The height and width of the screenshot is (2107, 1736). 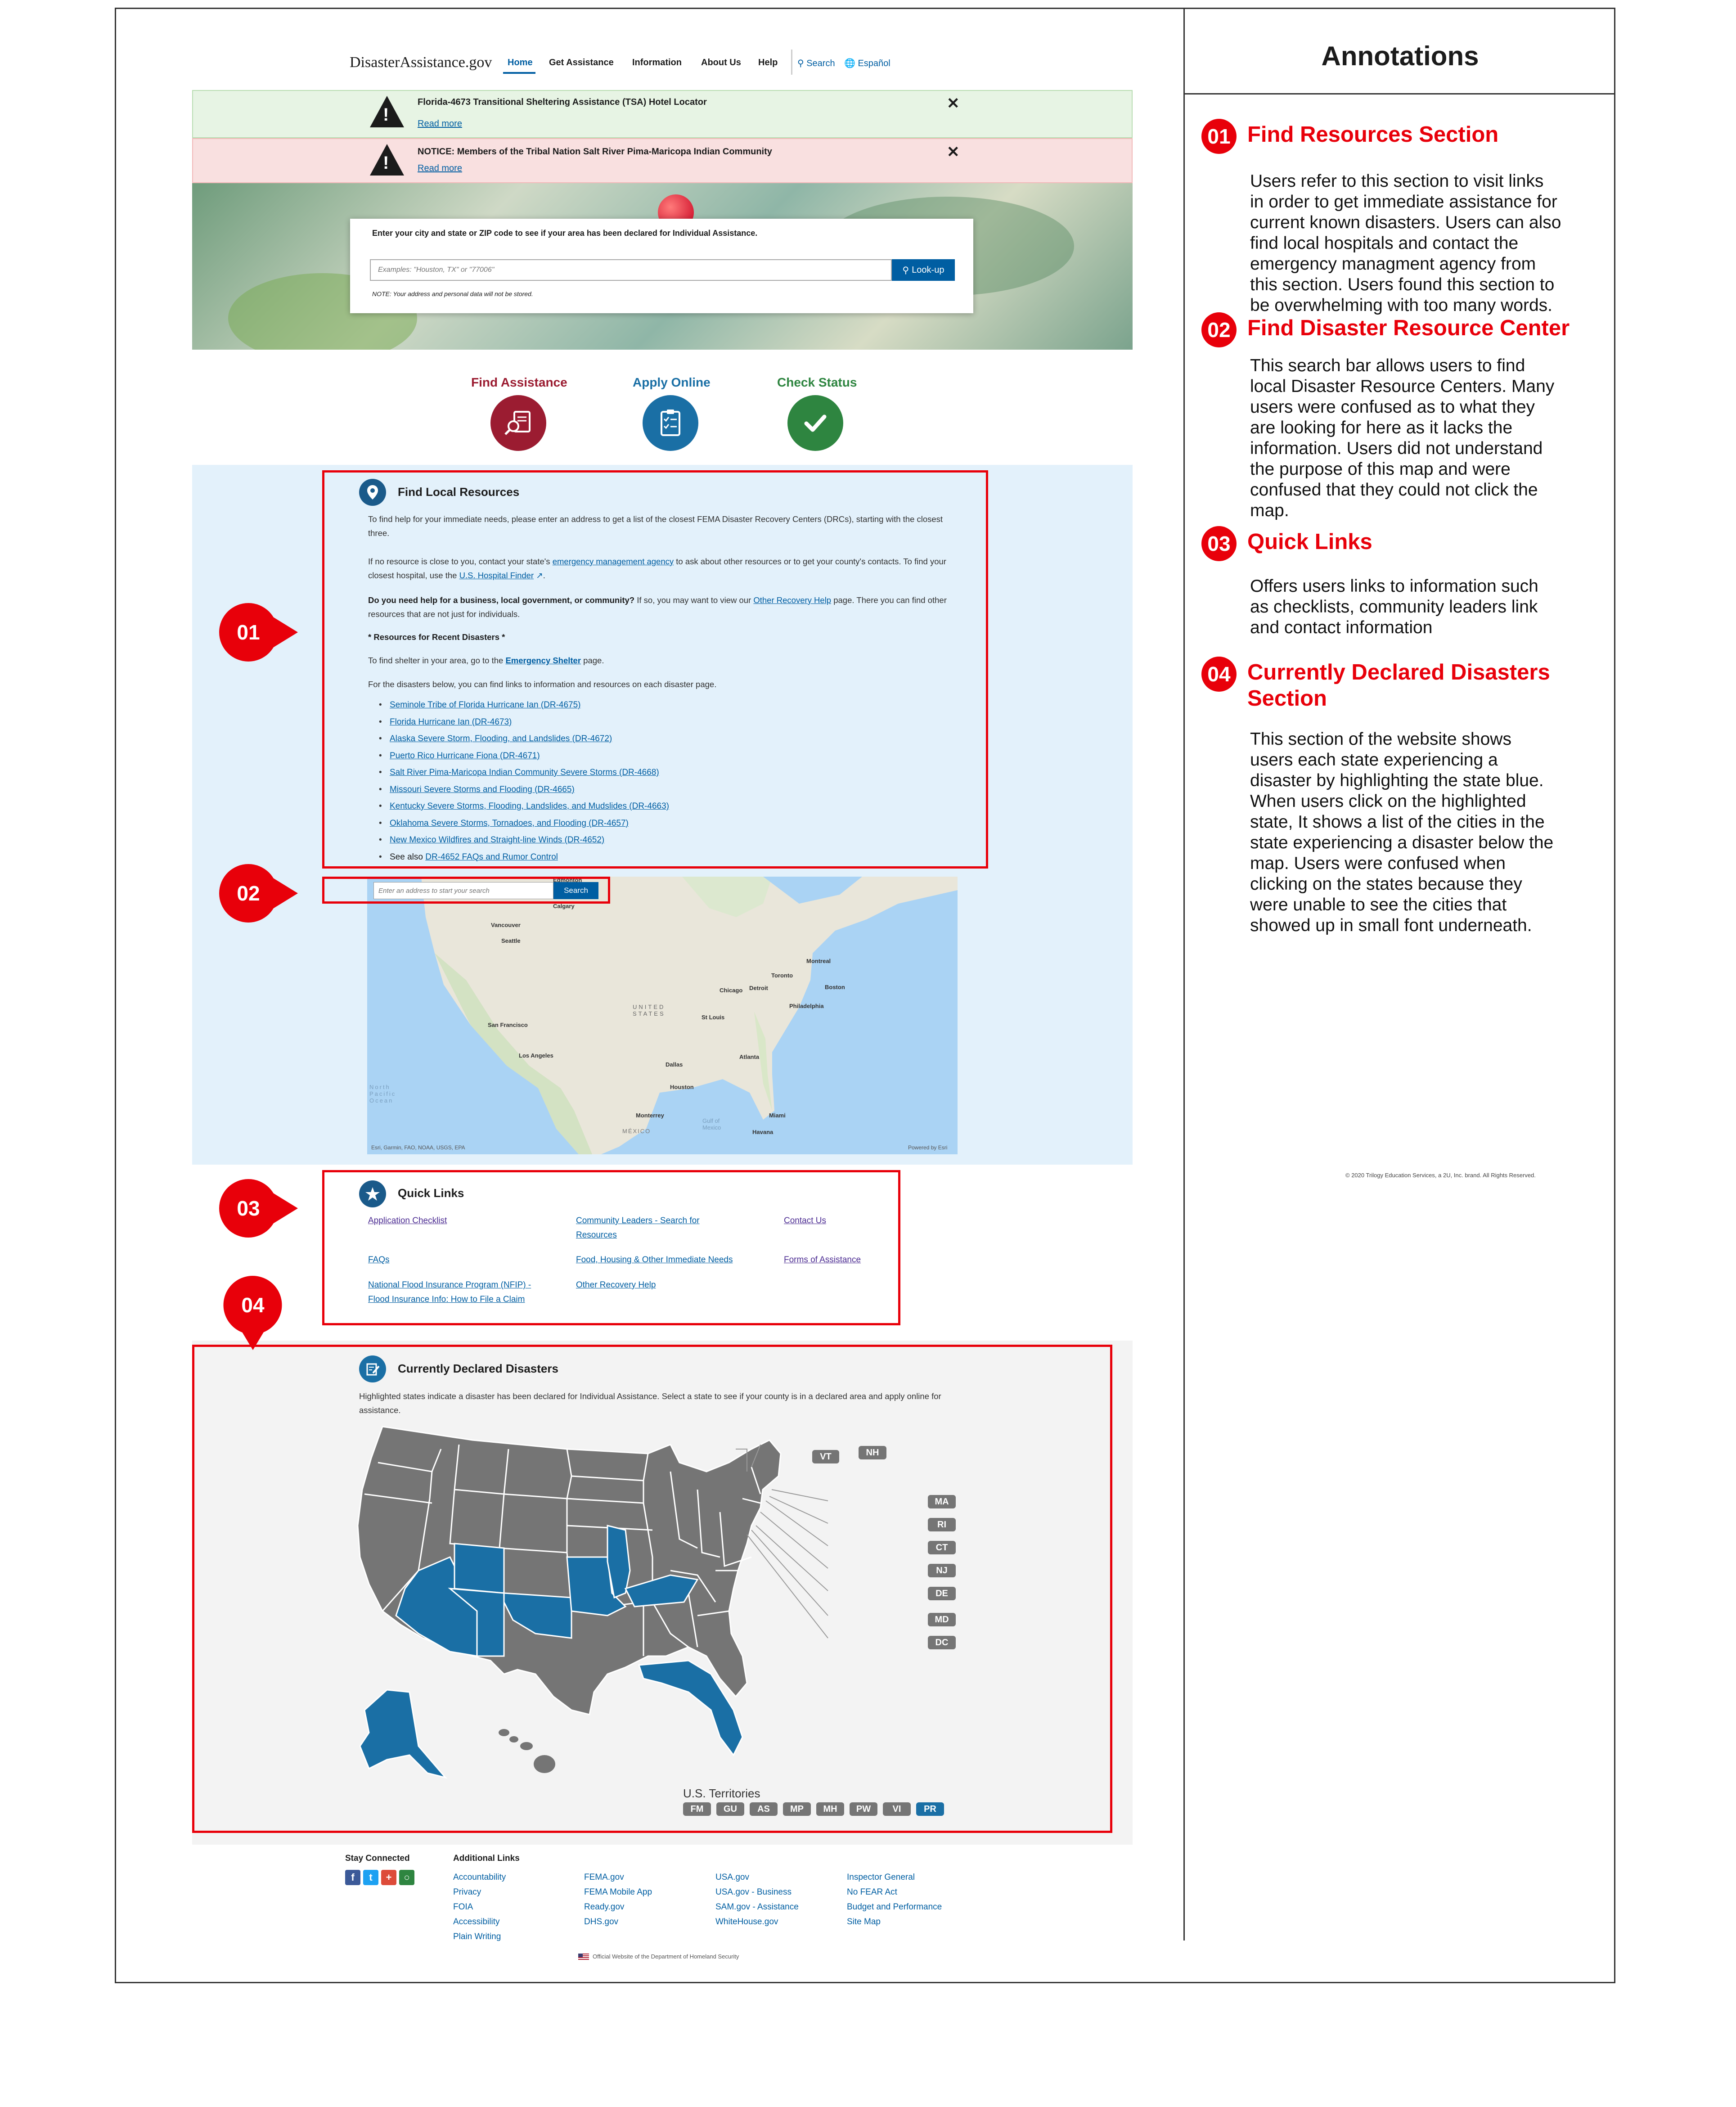 I want to click on annotation-marker-02: 02, so click(x=258, y=893).